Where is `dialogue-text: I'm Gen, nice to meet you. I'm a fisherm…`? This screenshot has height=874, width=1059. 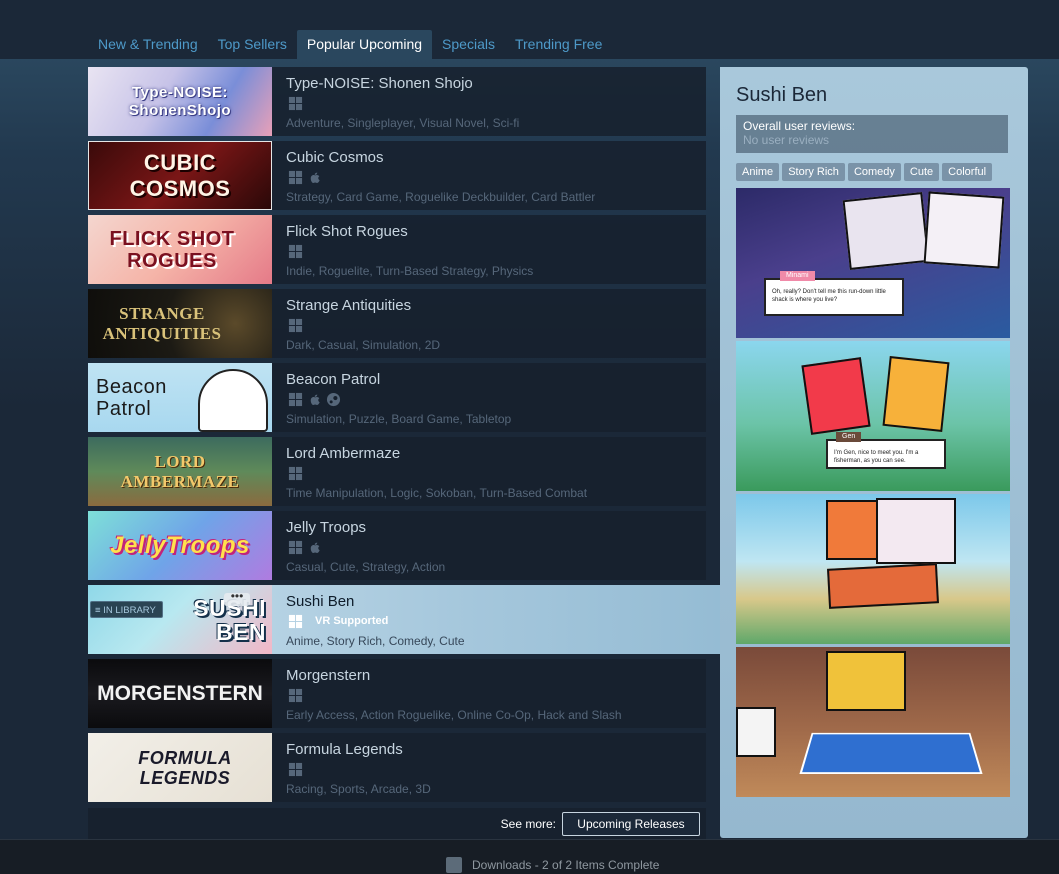
dialogue-text: I'm Gen, nice to meet you. I'm a fisherm… is located at coordinates (876, 457).